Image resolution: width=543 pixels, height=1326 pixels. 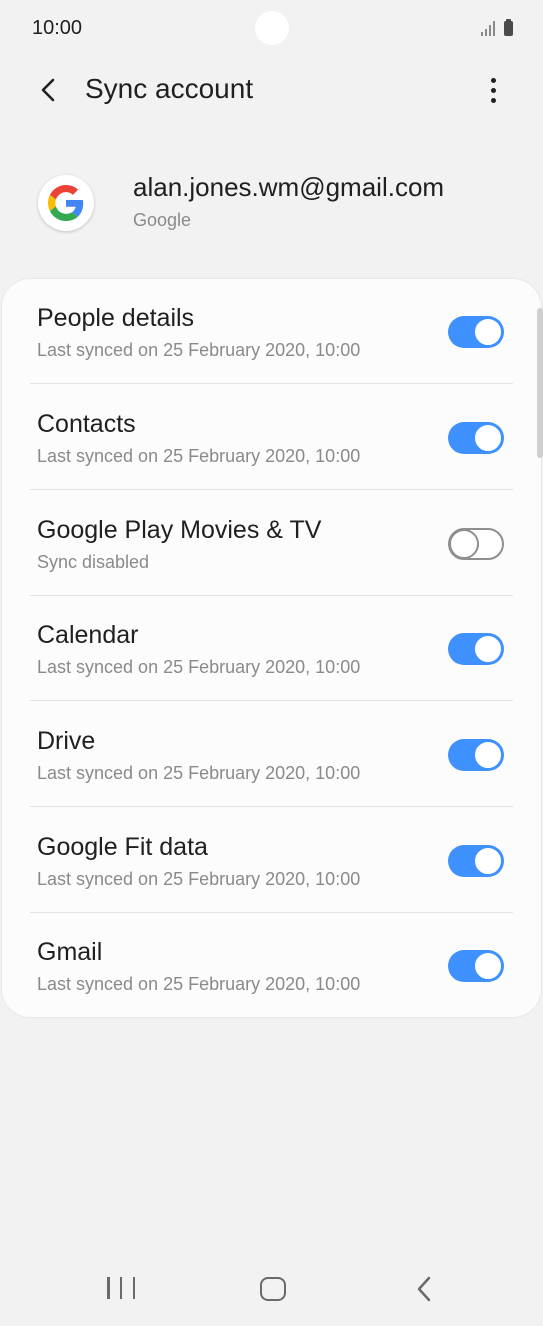 I want to click on more-options-button, so click(x=493, y=90).